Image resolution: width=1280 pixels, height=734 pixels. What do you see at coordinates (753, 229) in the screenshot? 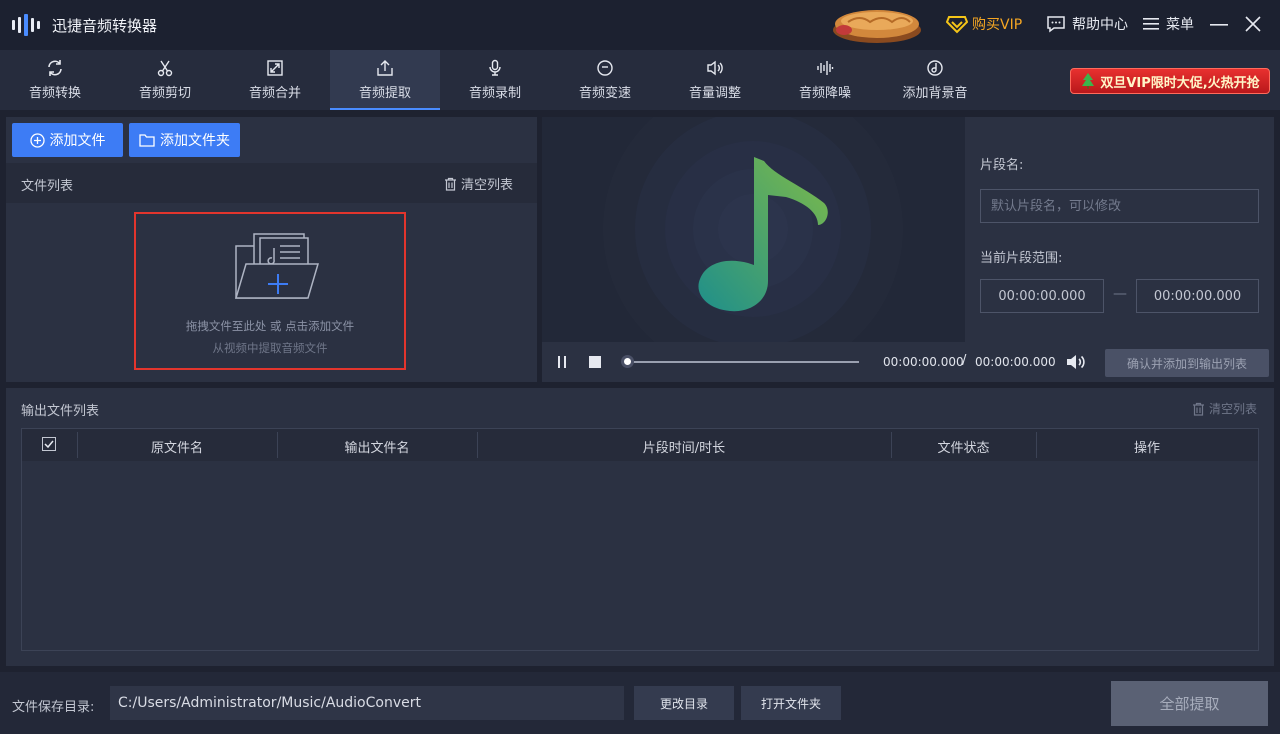
I see `music-note-icon` at bounding box center [753, 229].